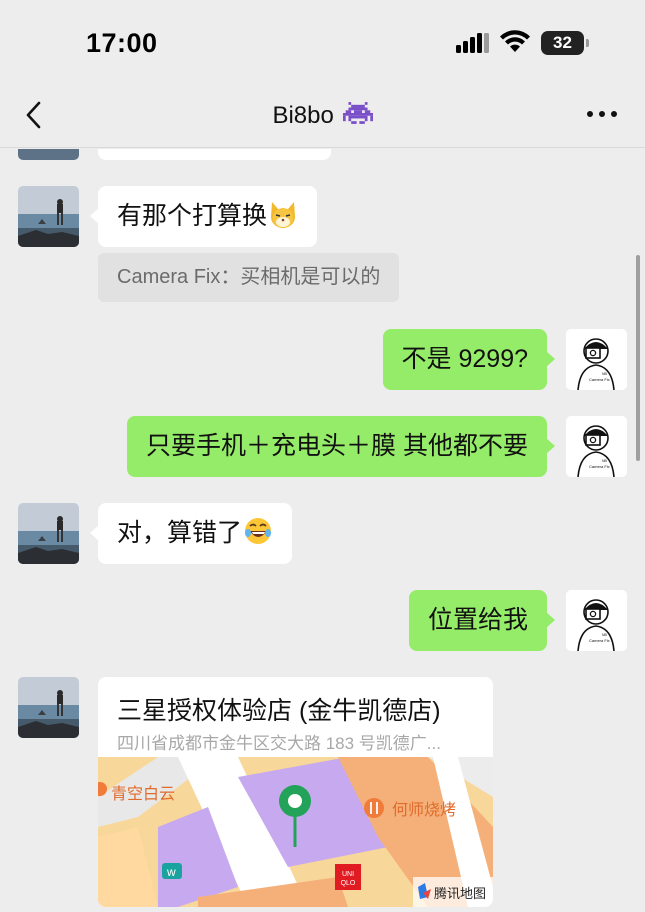  What do you see at coordinates (460, 893) in the screenshot?
I see `map-provider: 腾讯地图` at bounding box center [460, 893].